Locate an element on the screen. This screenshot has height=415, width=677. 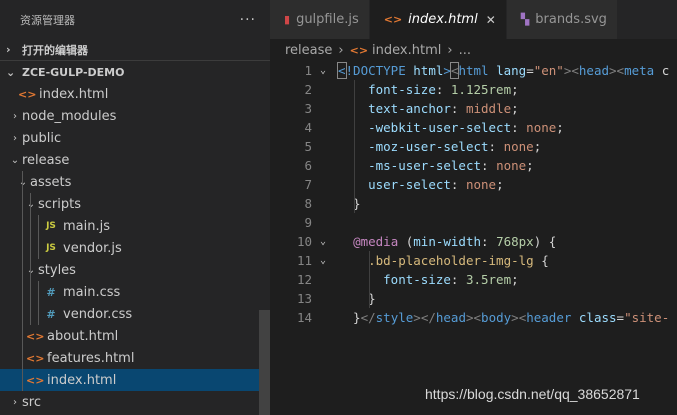
code-token: -webkit-user-select is located at coordinates (440, 127).